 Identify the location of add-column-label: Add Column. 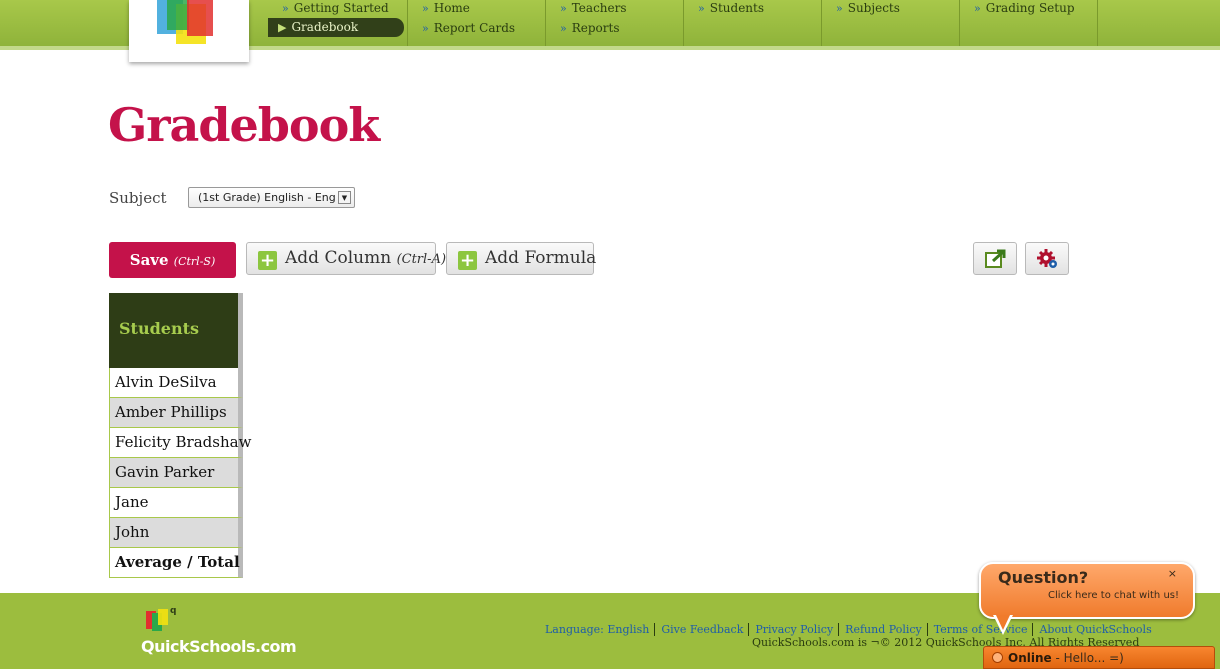
(338, 258).